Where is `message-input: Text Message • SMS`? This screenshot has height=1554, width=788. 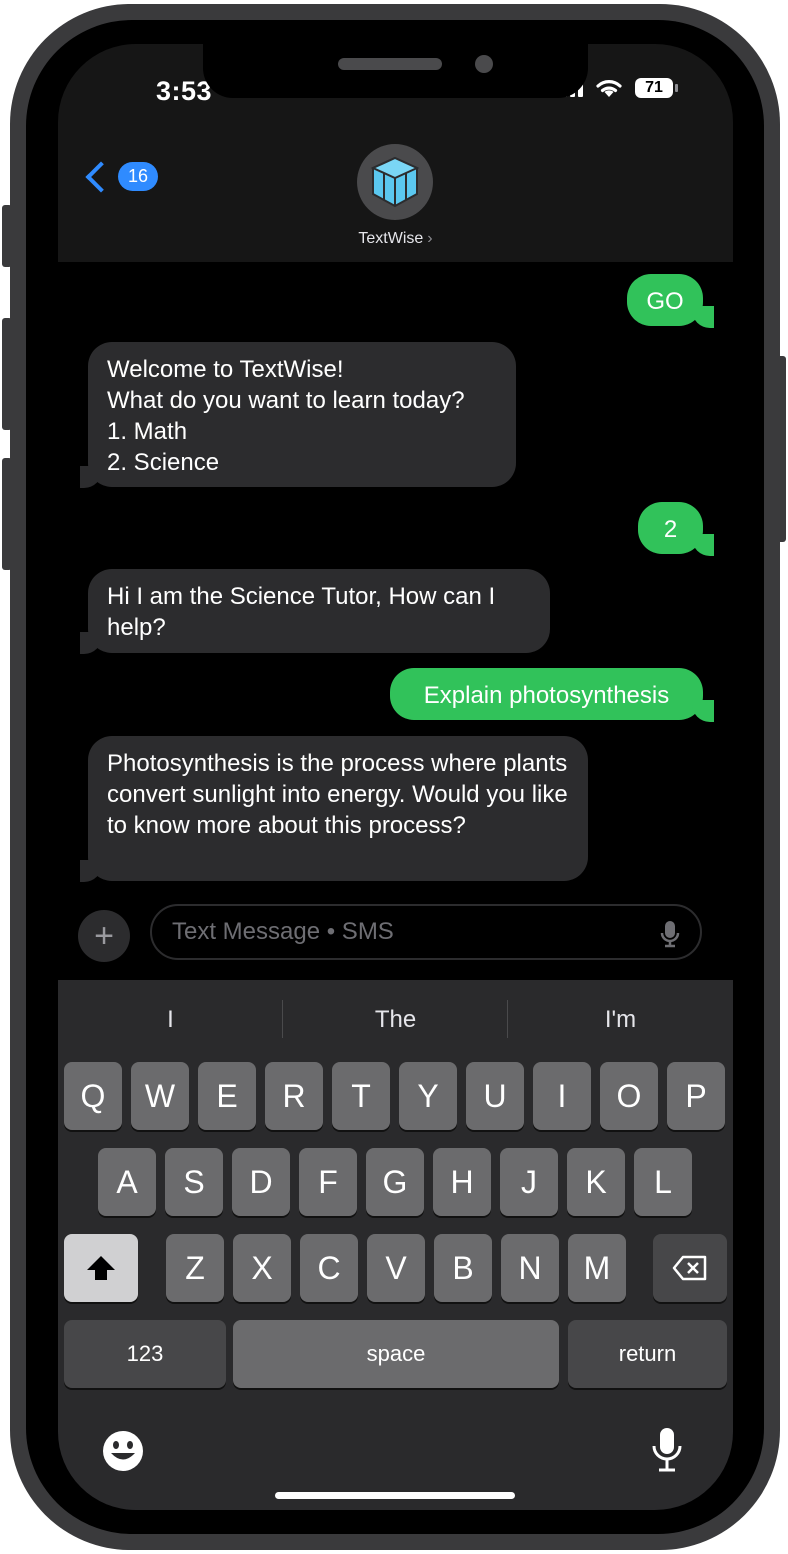
message-input: Text Message • SMS is located at coordinates (426, 932).